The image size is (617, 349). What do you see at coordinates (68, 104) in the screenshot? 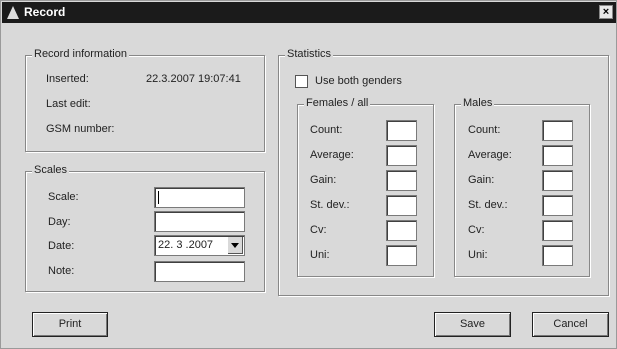
I see `last-edit-label: Last edit:` at bounding box center [68, 104].